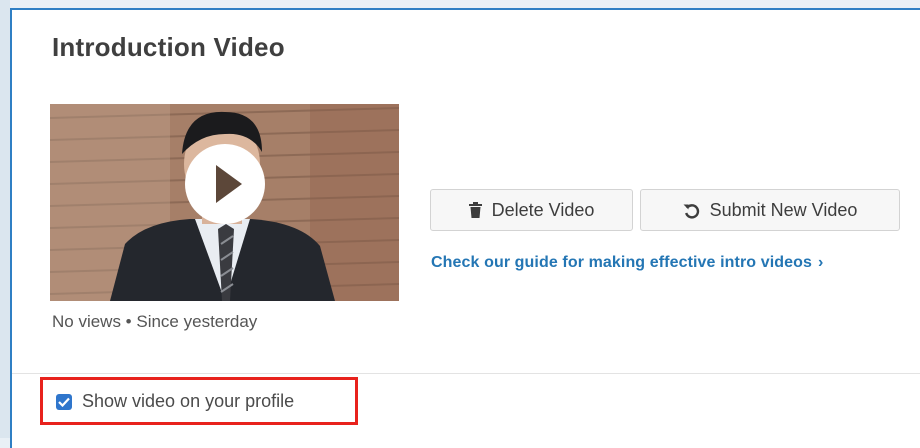 This screenshot has width=920, height=448. I want to click on trash-icon, so click(475, 210).